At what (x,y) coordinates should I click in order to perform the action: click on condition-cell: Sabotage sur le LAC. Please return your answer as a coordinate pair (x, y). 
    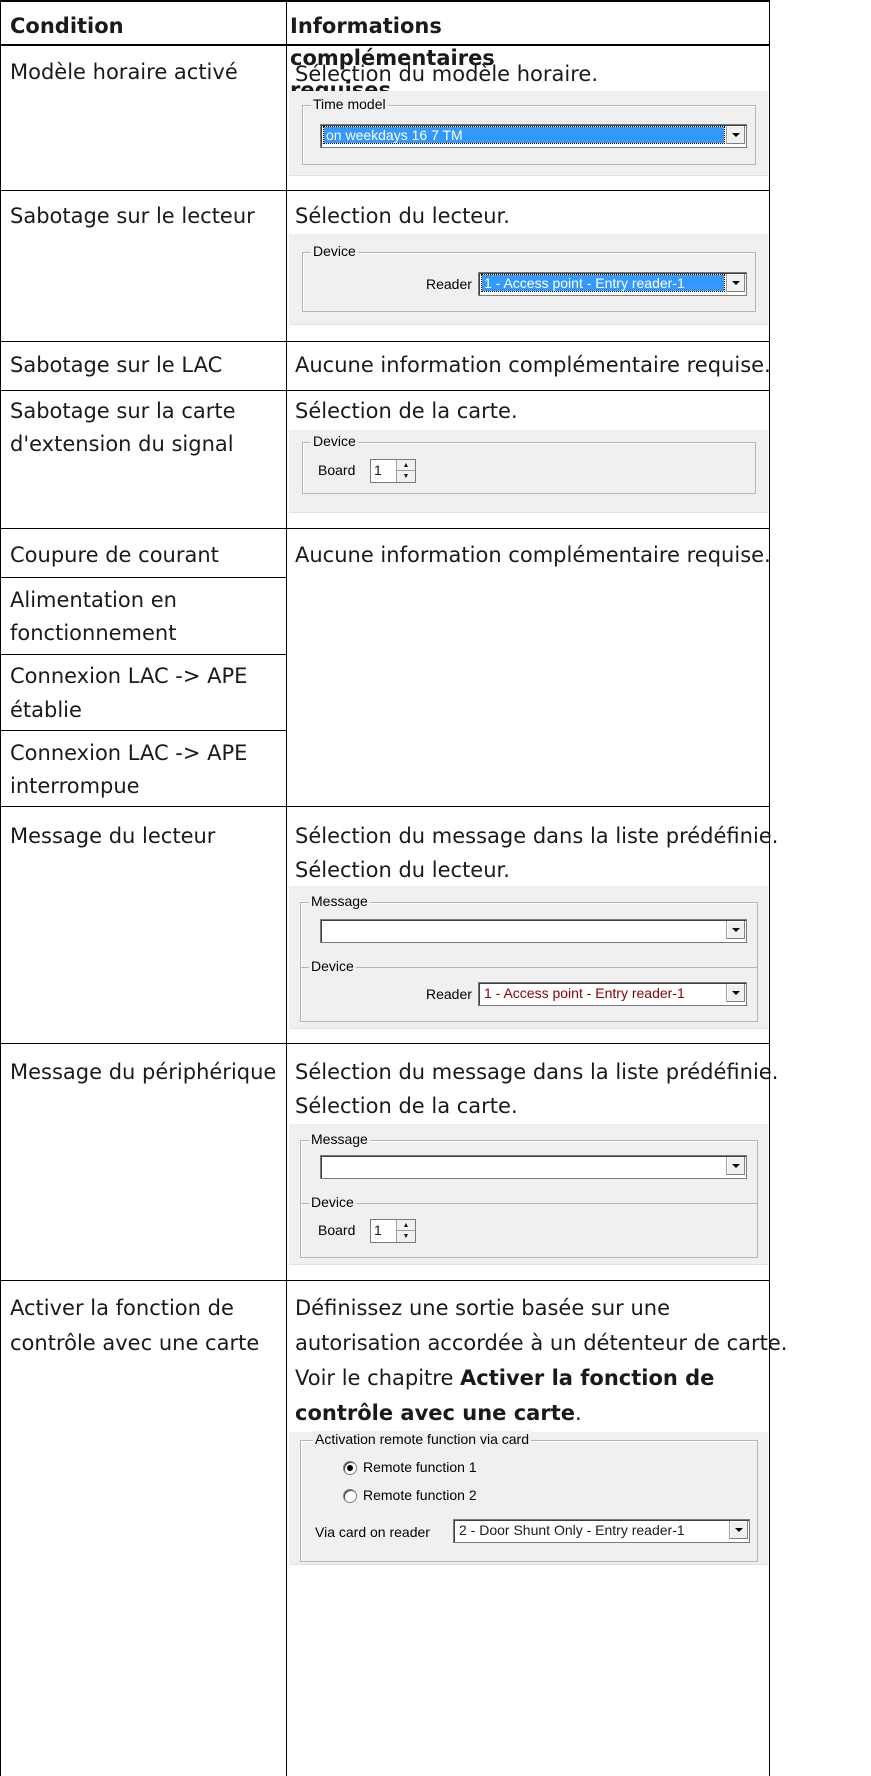
    Looking at the image, I should click on (116, 365).